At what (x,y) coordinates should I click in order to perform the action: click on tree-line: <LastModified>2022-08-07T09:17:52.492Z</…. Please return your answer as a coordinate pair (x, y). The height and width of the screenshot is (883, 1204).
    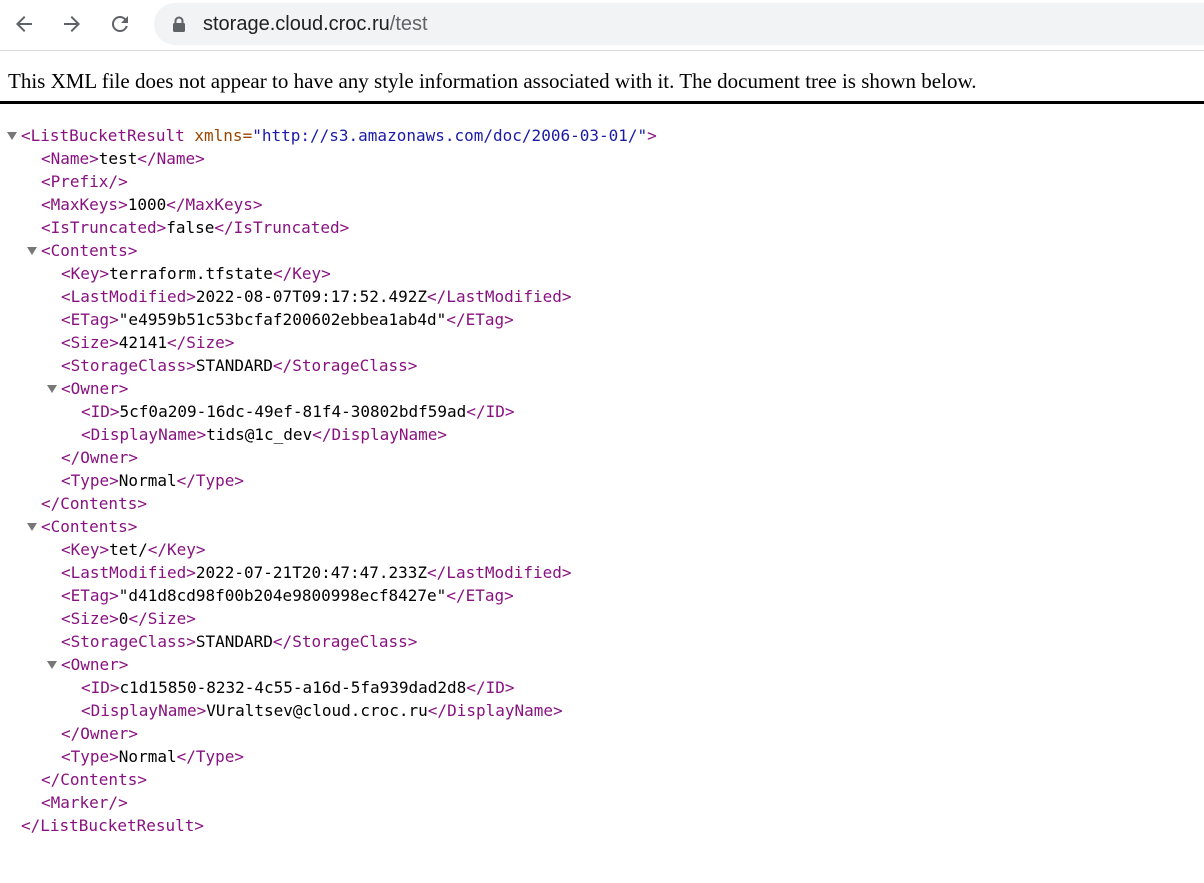
    Looking at the image, I should click on (316, 296).